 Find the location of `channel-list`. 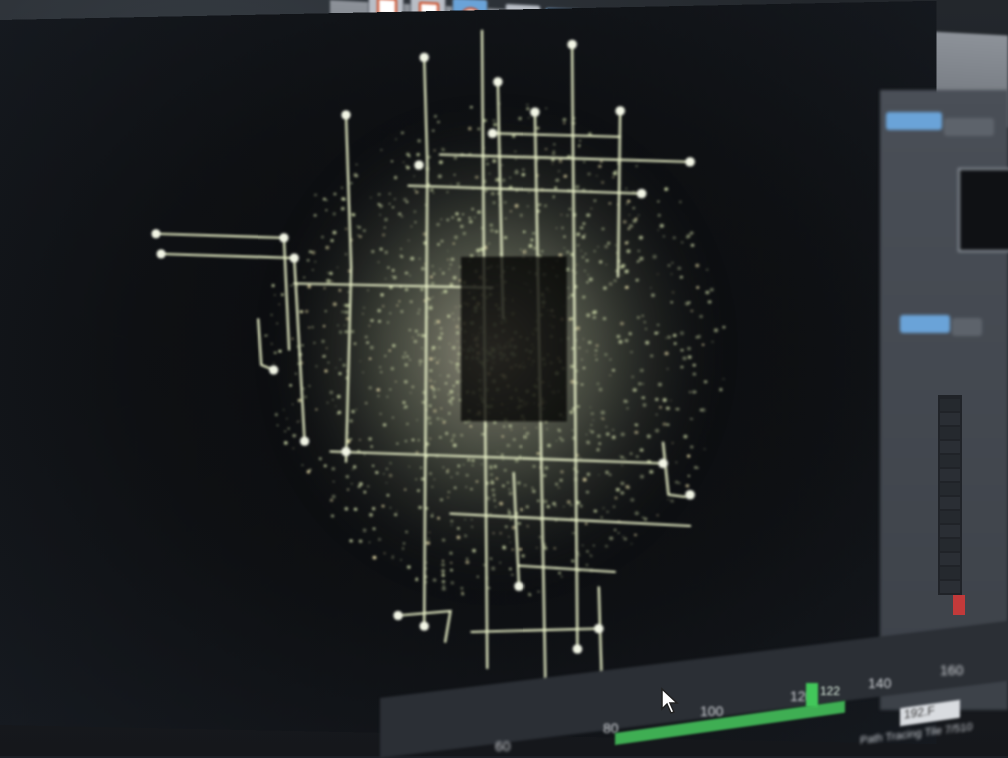

channel-list is located at coordinates (950, 495).